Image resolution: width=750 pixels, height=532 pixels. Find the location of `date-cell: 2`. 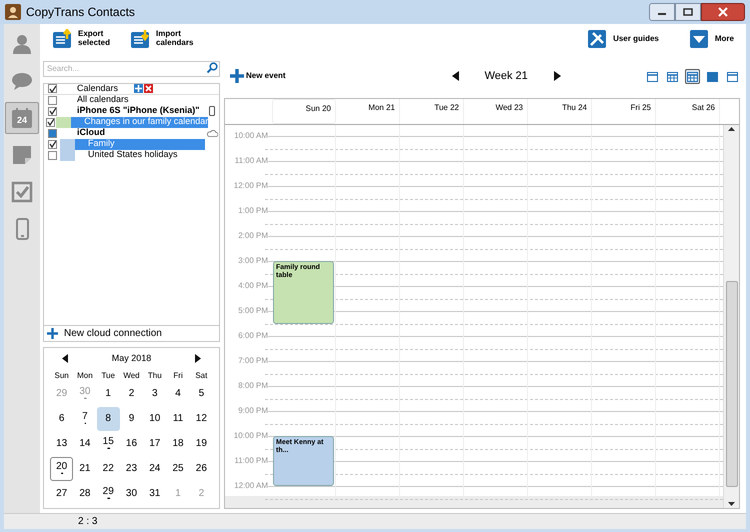

date-cell: 2 is located at coordinates (132, 394).